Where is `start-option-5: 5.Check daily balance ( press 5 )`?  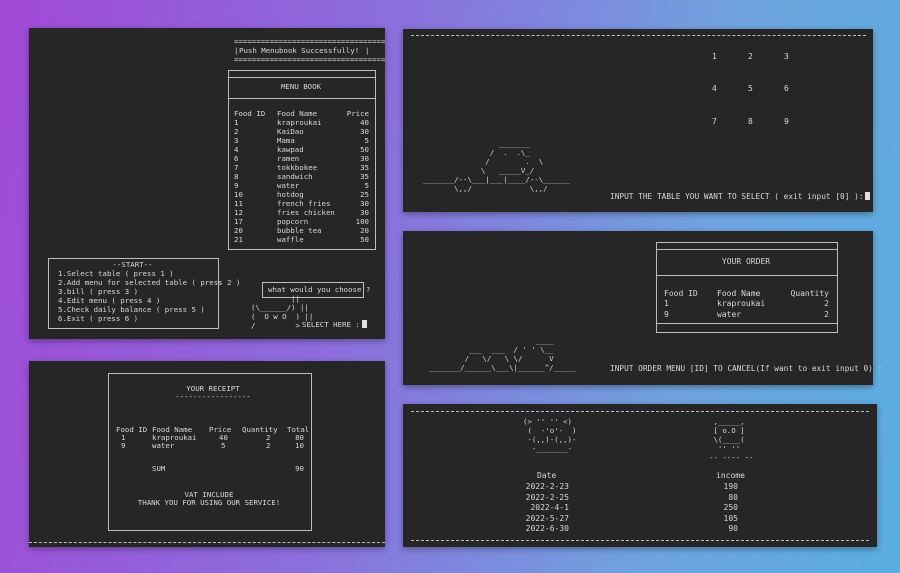 start-option-5: 5.Check daily balance ( press 5 ) is located at coordinates (131, 309).